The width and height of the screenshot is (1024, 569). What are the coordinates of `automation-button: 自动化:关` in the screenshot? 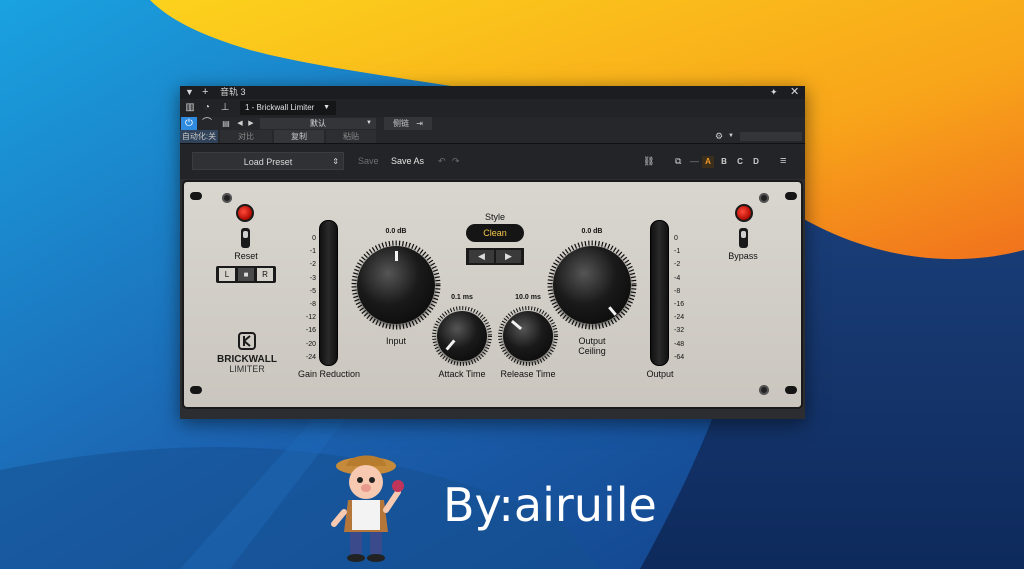 It's located at (199, 136).